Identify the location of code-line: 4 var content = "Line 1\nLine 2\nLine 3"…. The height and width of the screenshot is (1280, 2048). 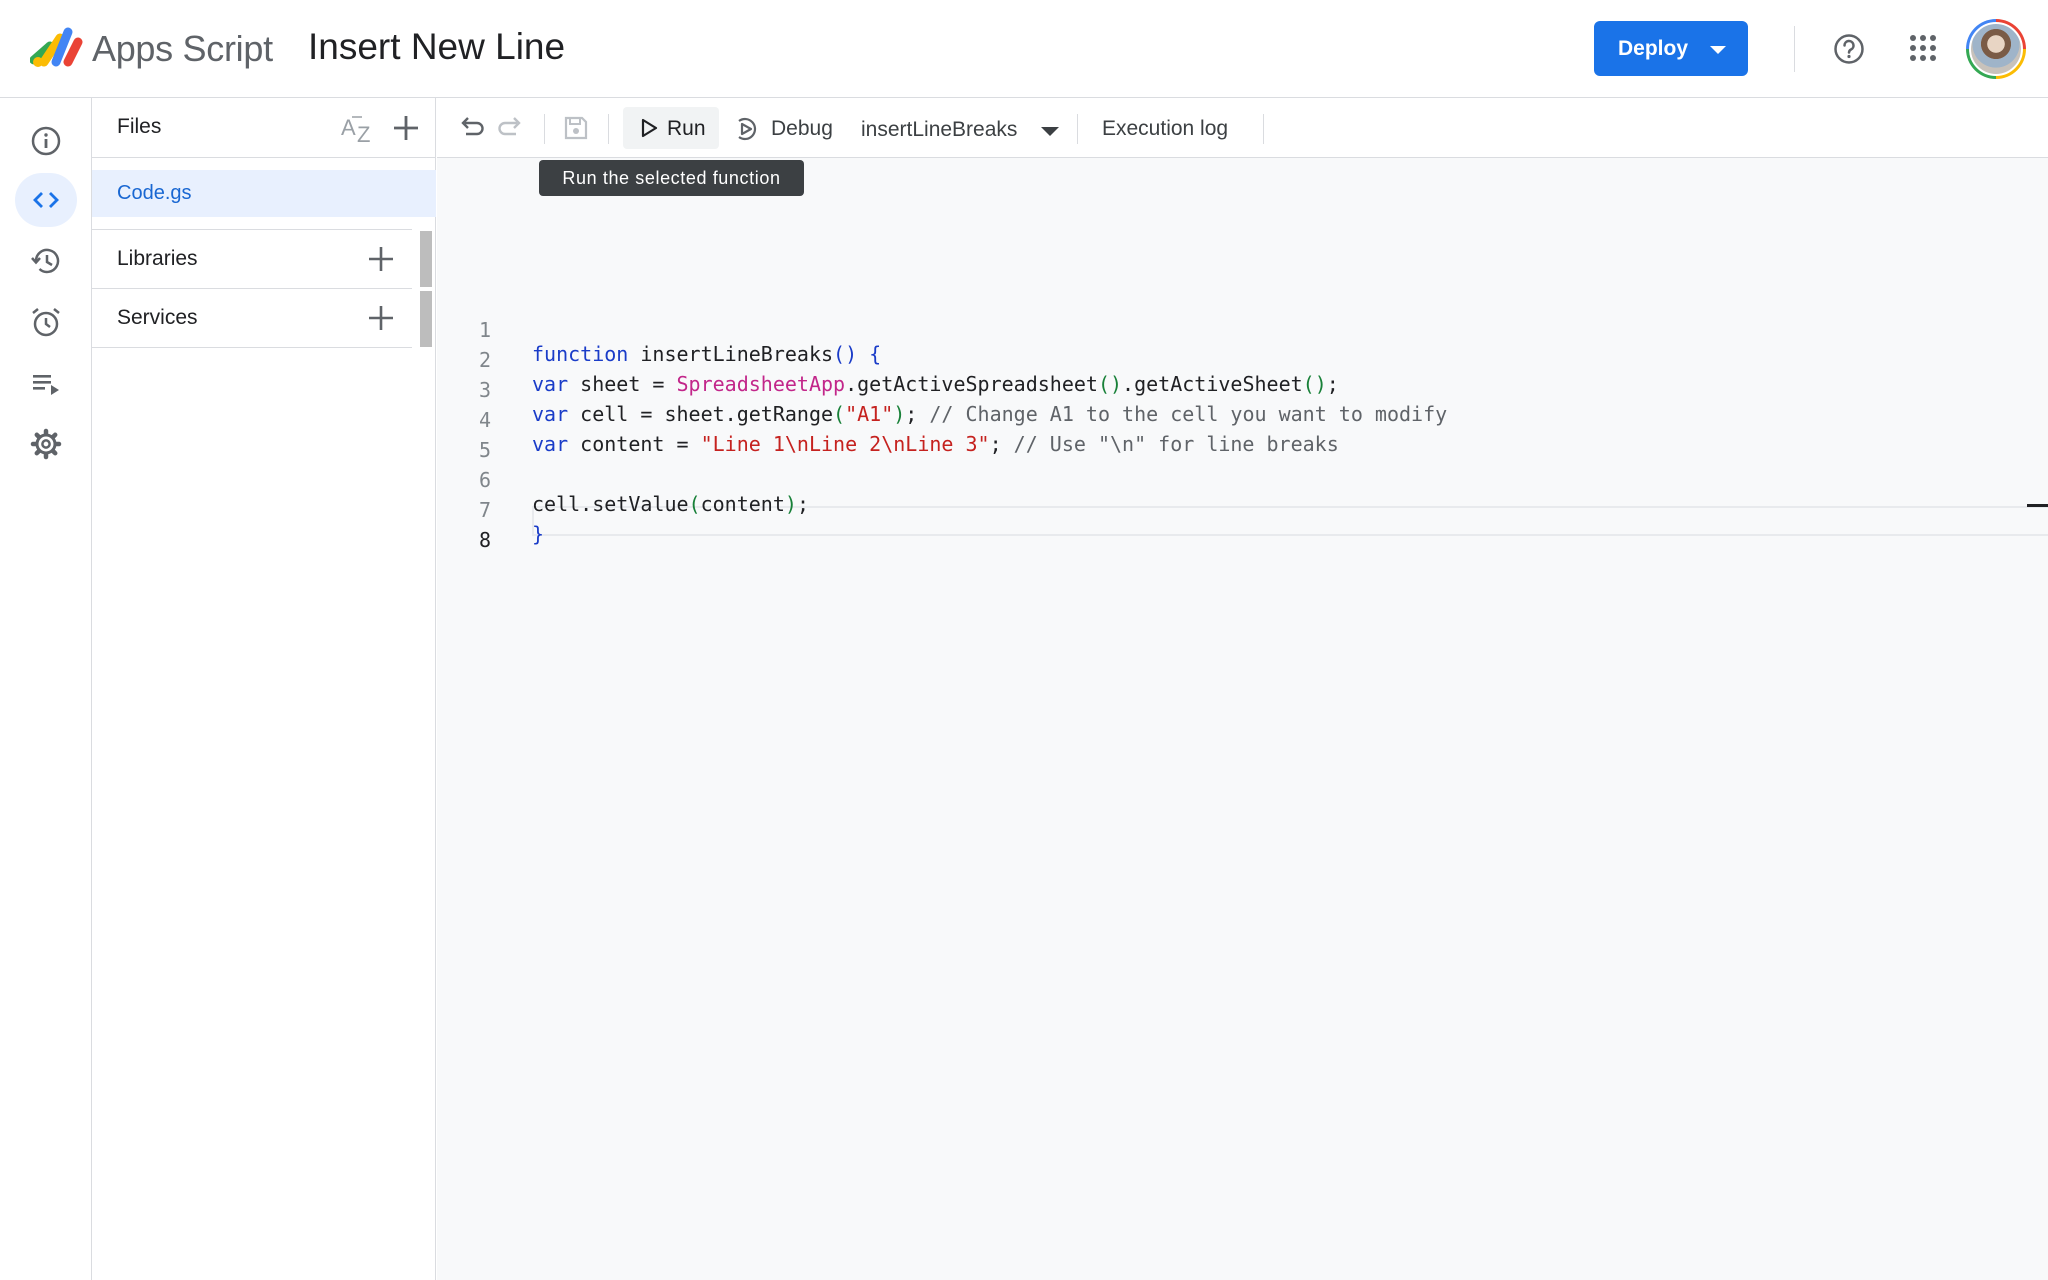
(1232, 420).